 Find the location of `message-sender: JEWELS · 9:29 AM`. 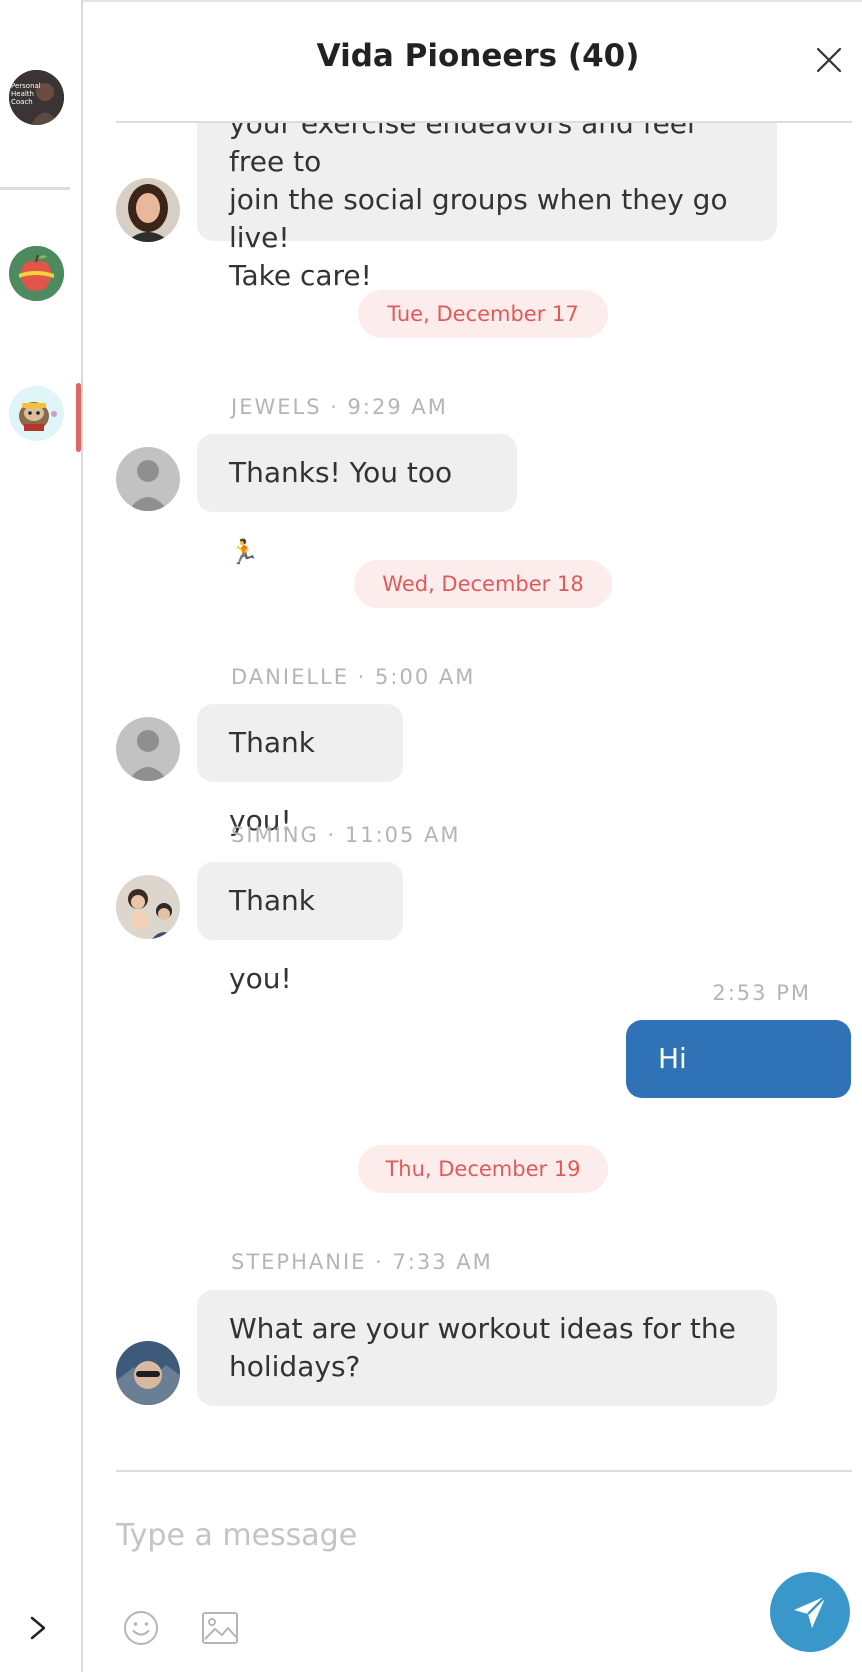

message-sender: JEWELS · 9:29 AM is located at coordinates (339, 407).